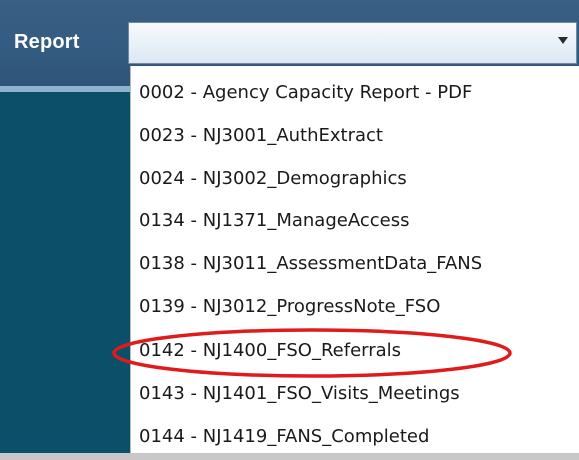 Image resolution: width=579 pixels, height=460 pixels. What do you see at coordinates (289, 456) in the screenshot?
I see `bottom-strip` at bounding box center [289, 456].